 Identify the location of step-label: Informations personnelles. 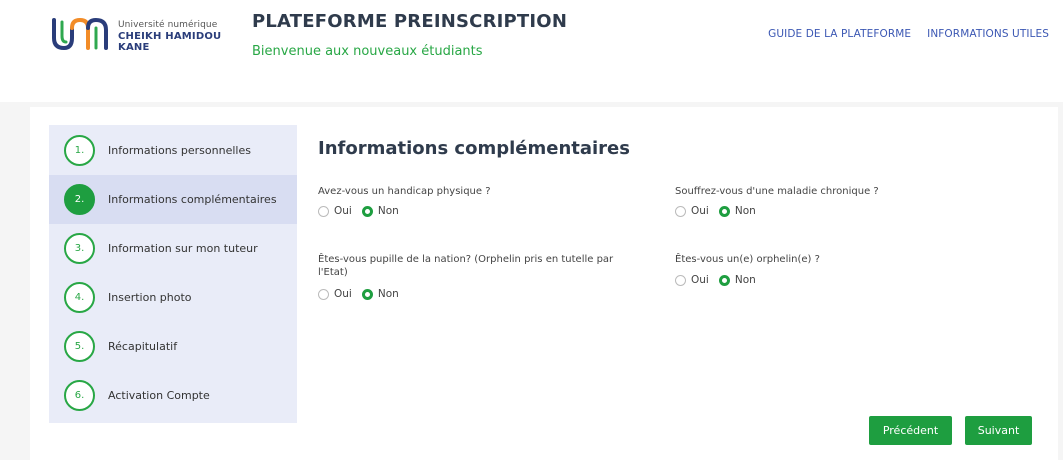
(179, 150).